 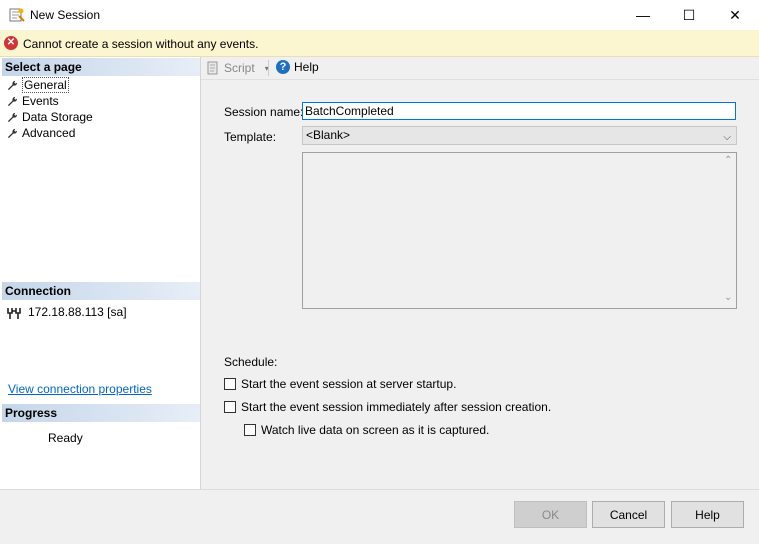 I want to click on session-name-label: Session name:, so click(x=264, y=112).